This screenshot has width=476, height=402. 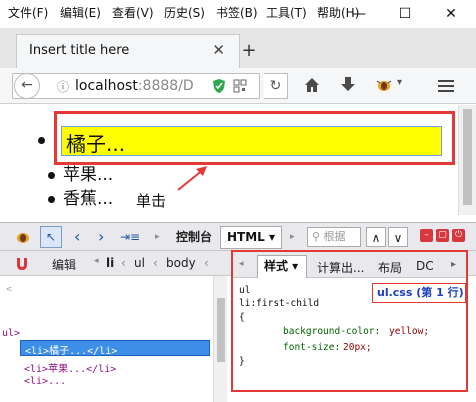 I want to click on qr-code-icon, so click(x=240, y=86).